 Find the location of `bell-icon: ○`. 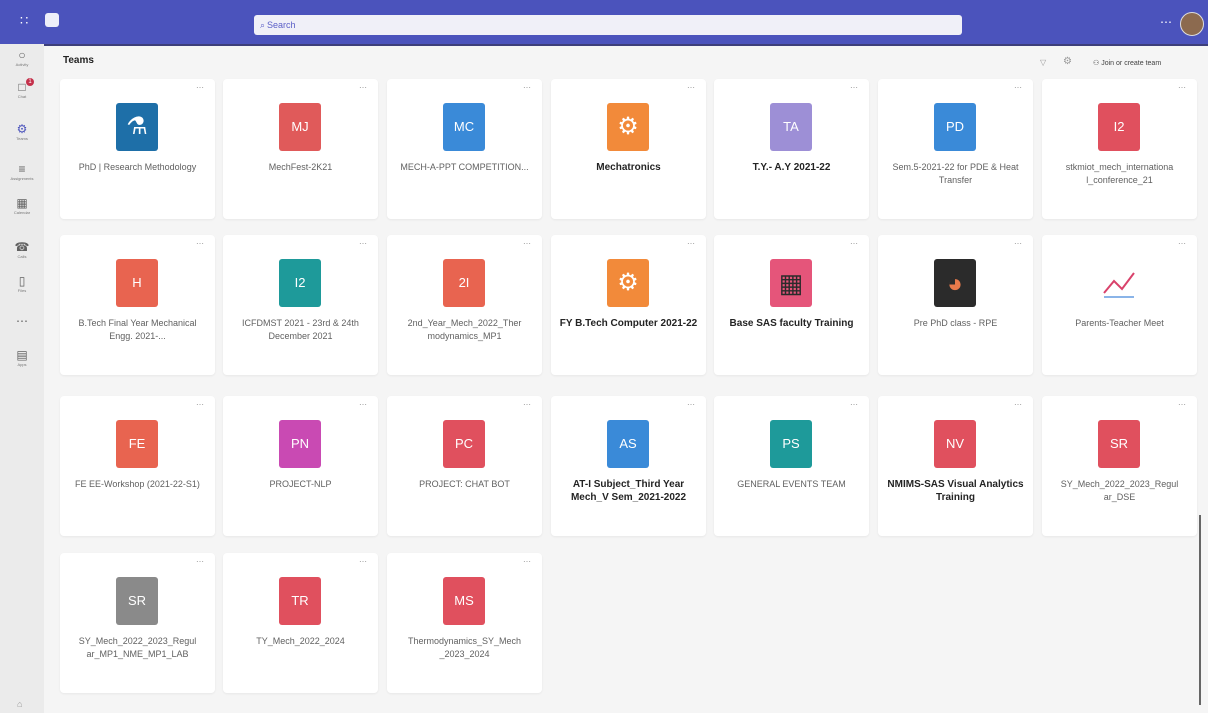

bell-icon: ○ is located at coordinates (22, 55).